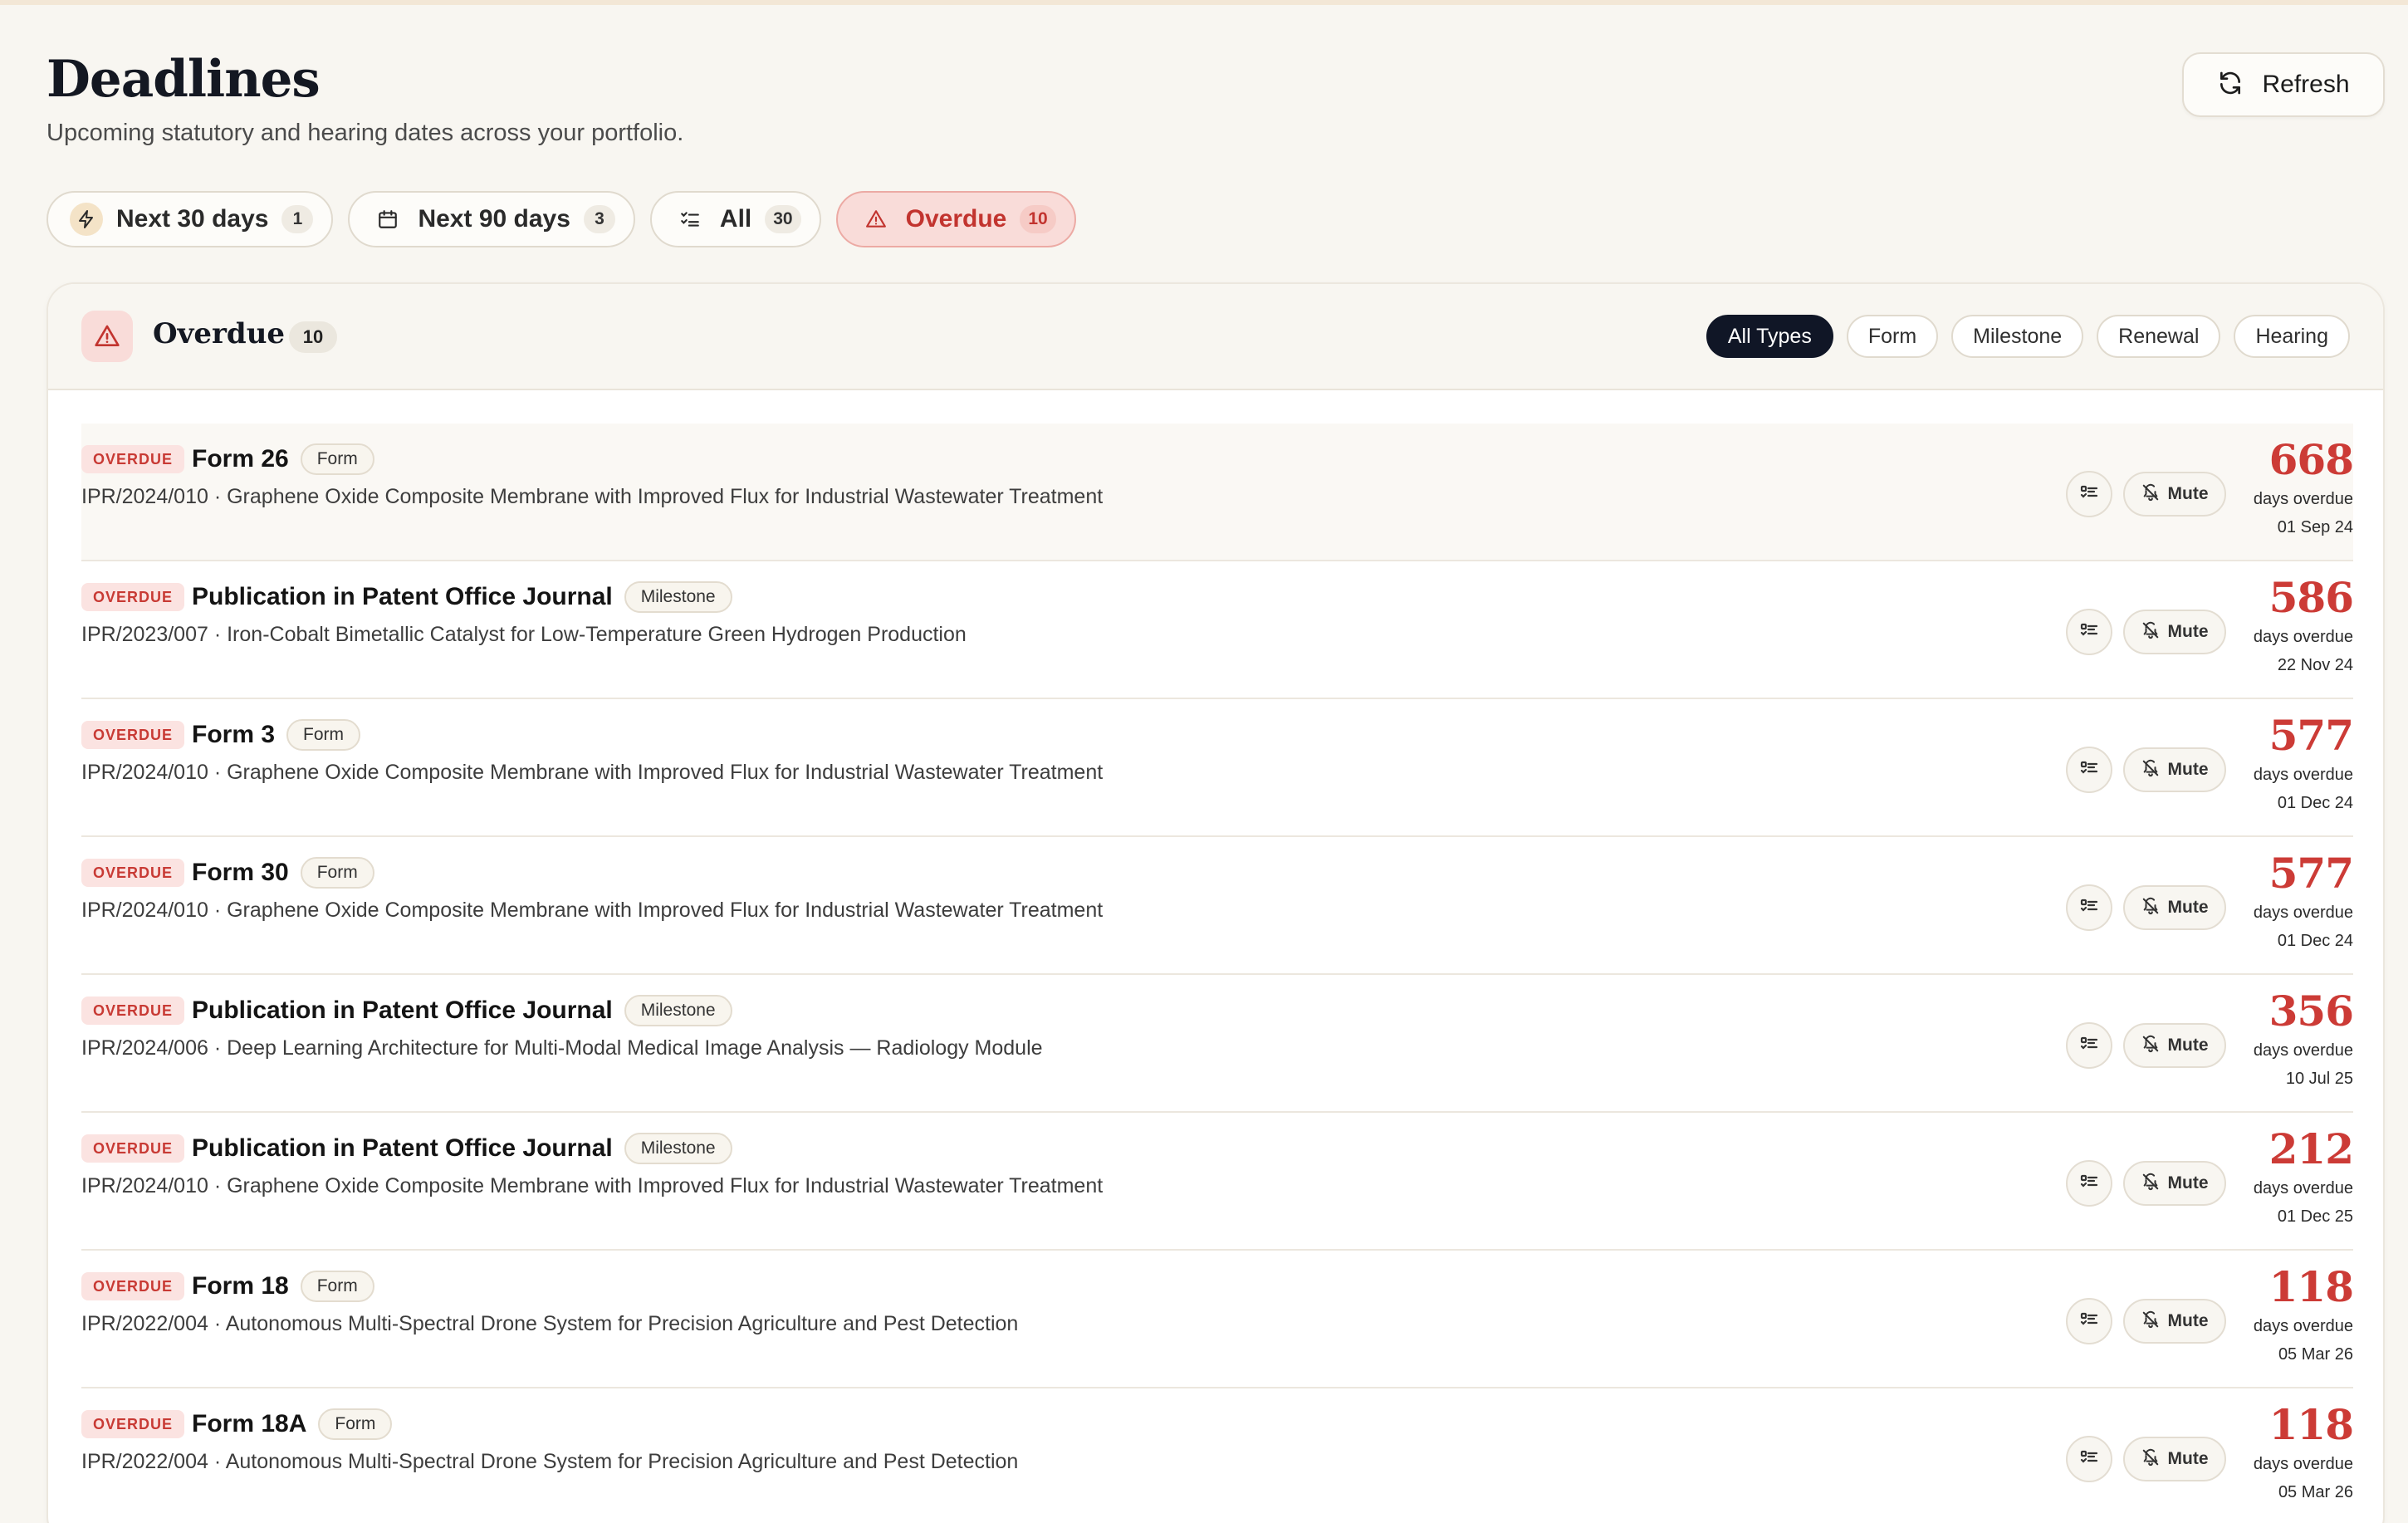 The image size is (2408, 1523). I want to click on deadline-type-chip: Milestone, so click(678, 1010).